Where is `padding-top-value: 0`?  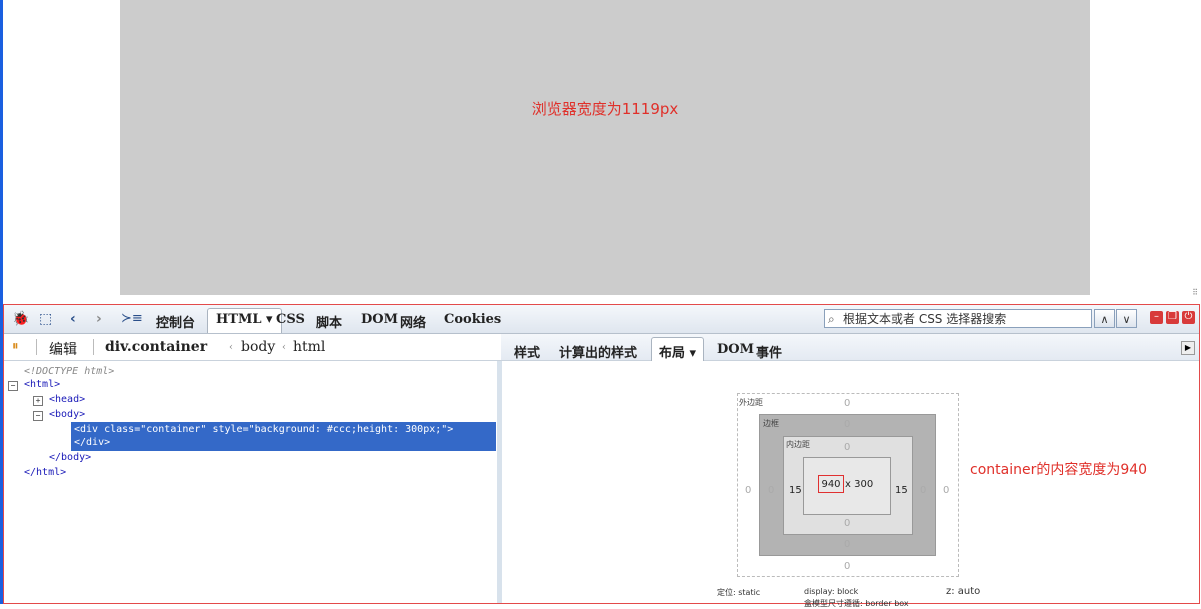
padding-top-value: 0 is located at coordinates (847, 447).